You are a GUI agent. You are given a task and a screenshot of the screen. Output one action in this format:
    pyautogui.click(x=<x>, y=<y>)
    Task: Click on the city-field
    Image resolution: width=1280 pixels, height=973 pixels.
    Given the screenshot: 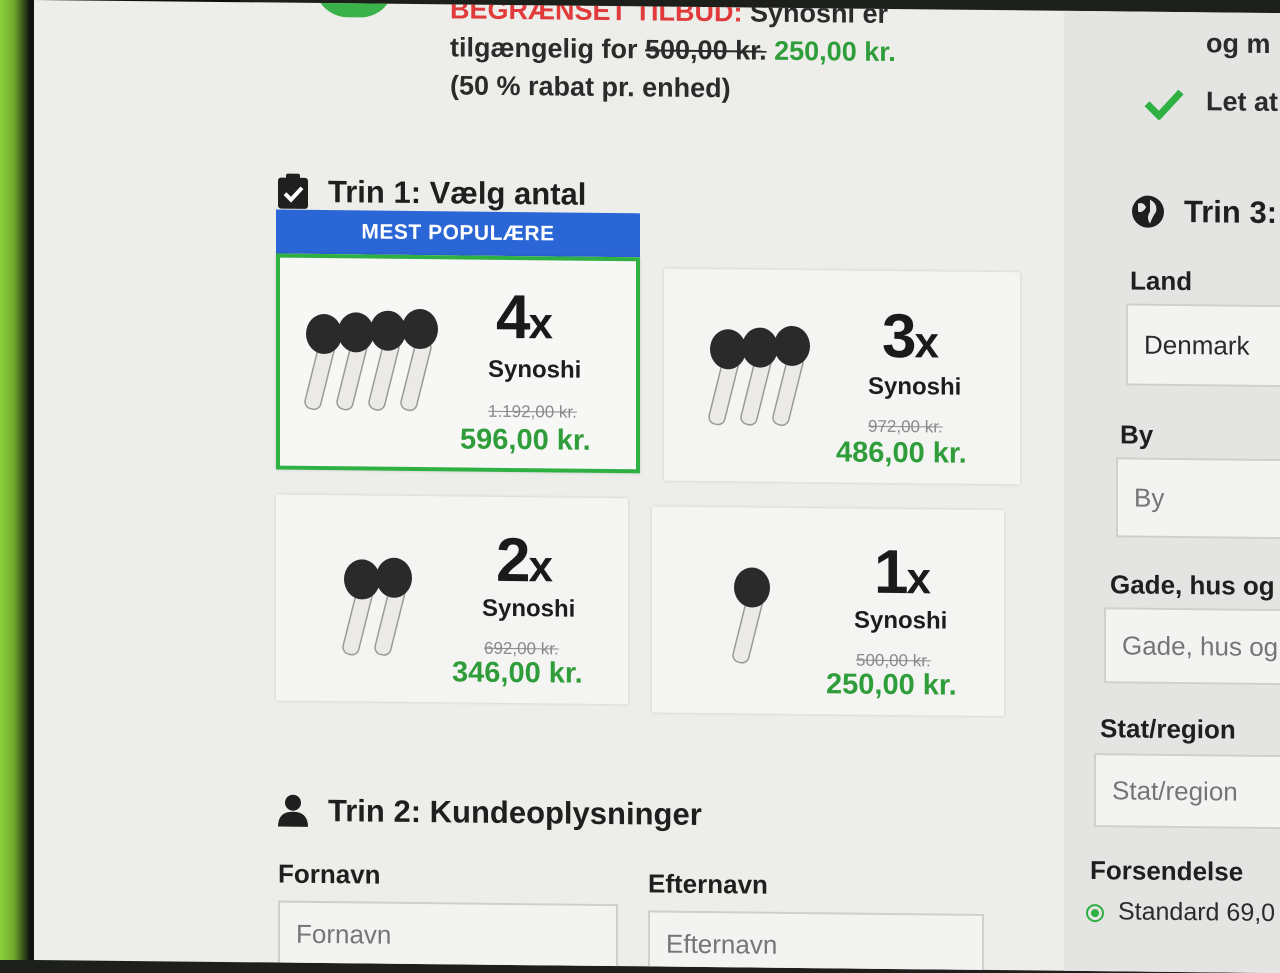 What is the action you would take?
    pyautogui.click(x=1198, y=498)
    